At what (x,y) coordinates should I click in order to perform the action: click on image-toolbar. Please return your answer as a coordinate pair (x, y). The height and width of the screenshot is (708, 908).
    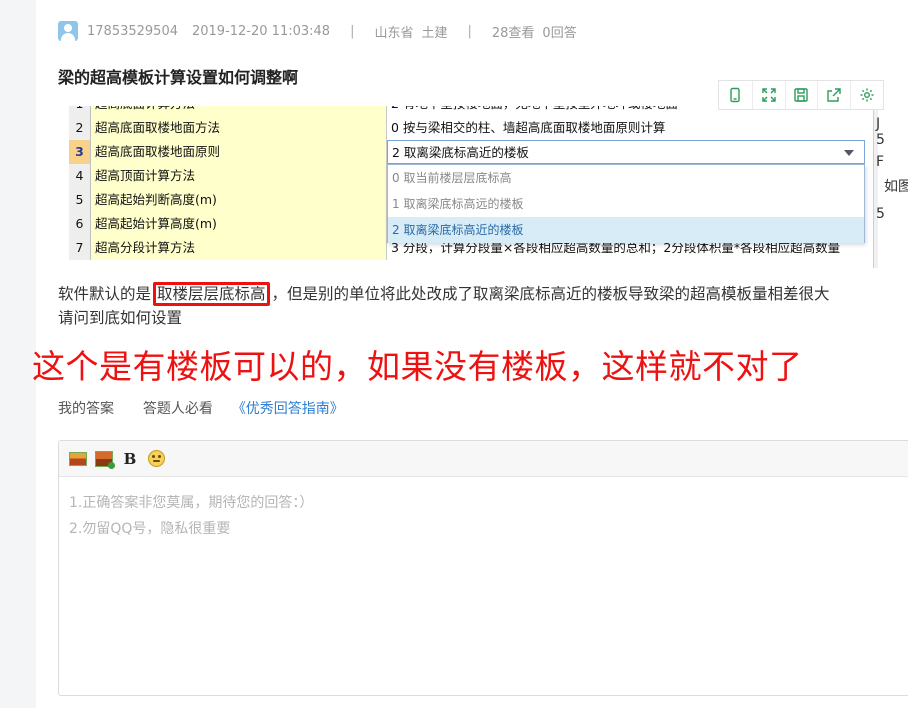
    Looking at the image, I should click on (801, 95).